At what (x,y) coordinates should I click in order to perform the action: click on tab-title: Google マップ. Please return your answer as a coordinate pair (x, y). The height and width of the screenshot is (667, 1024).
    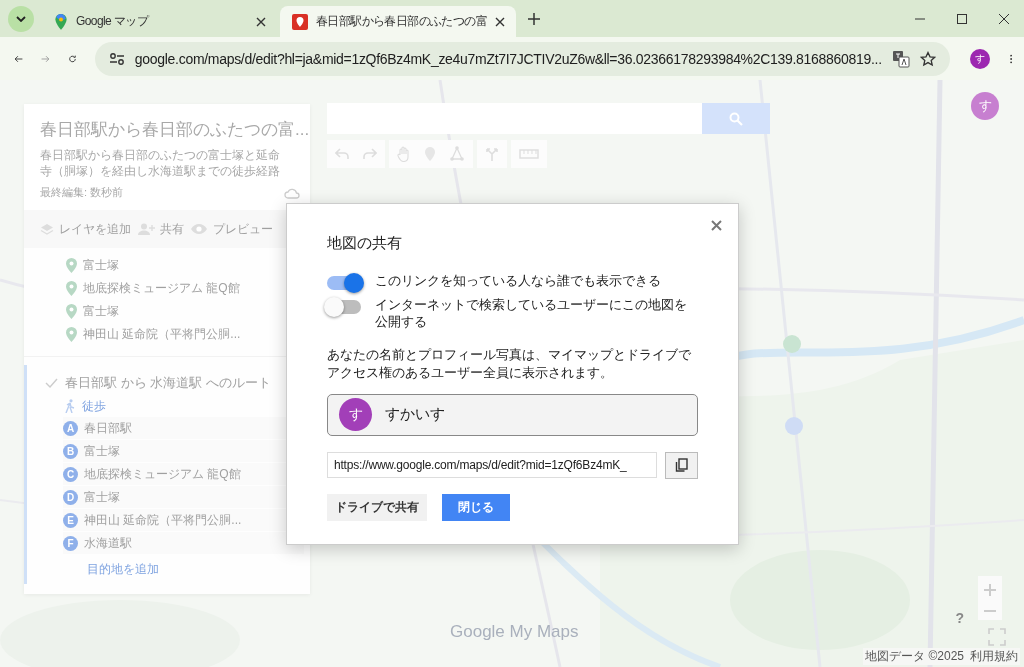
    Looking at the image, I should click on (113, 21).